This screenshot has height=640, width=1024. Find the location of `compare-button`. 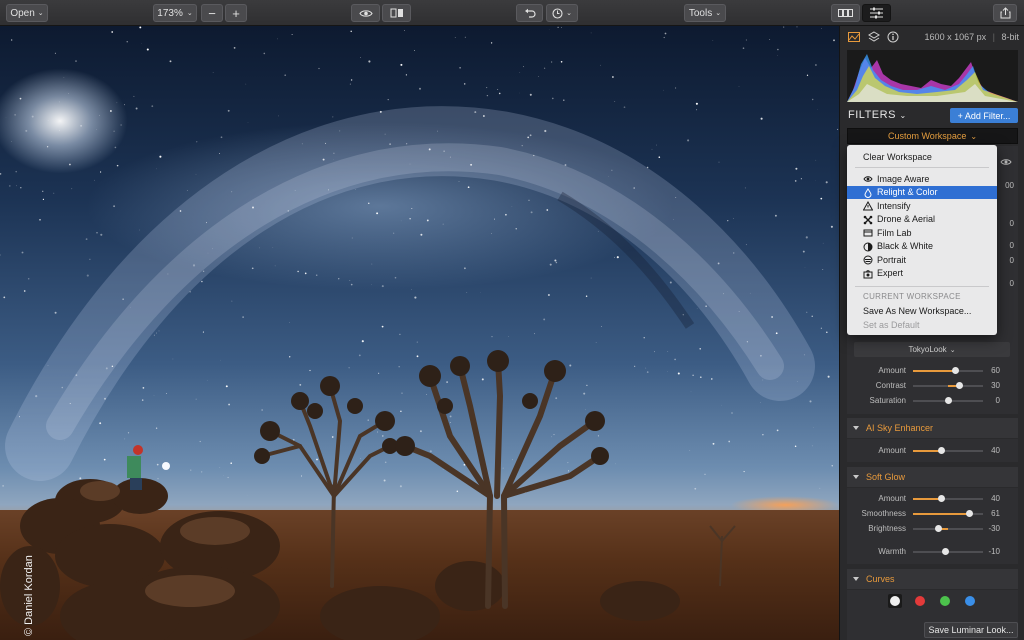

compare-button is located at coordinates (396, 13).